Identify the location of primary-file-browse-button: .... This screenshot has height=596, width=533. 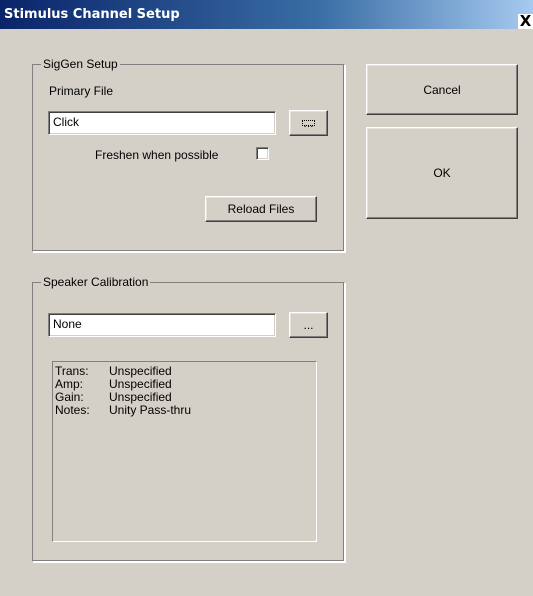
(308, 123).